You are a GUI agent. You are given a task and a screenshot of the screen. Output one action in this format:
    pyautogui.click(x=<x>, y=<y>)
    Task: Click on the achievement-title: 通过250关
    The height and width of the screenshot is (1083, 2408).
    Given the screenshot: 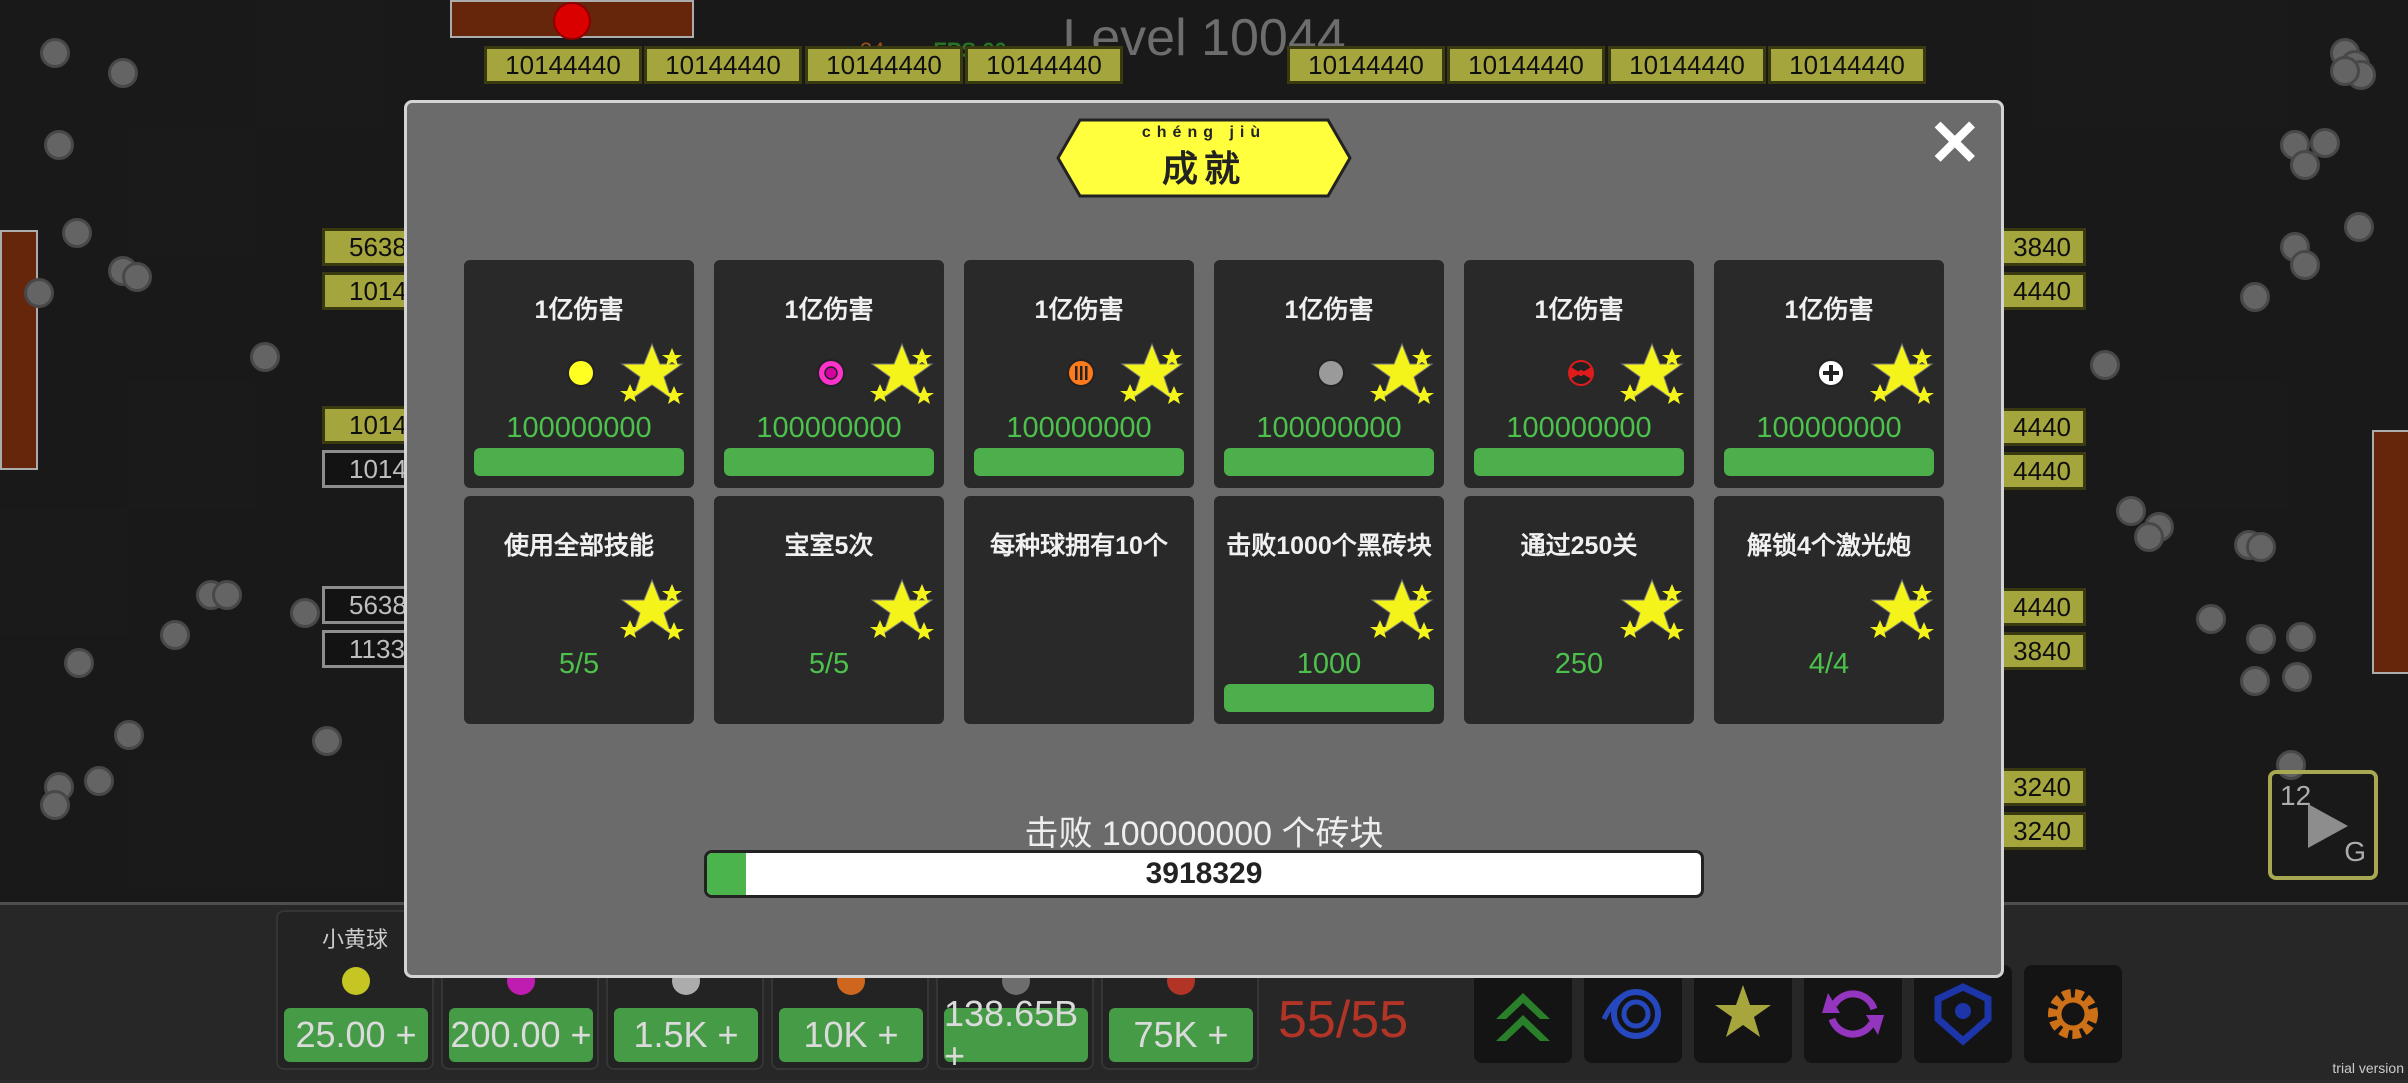 What is the action you would take?
    pyautogui.click(x=1579, y=546)
    